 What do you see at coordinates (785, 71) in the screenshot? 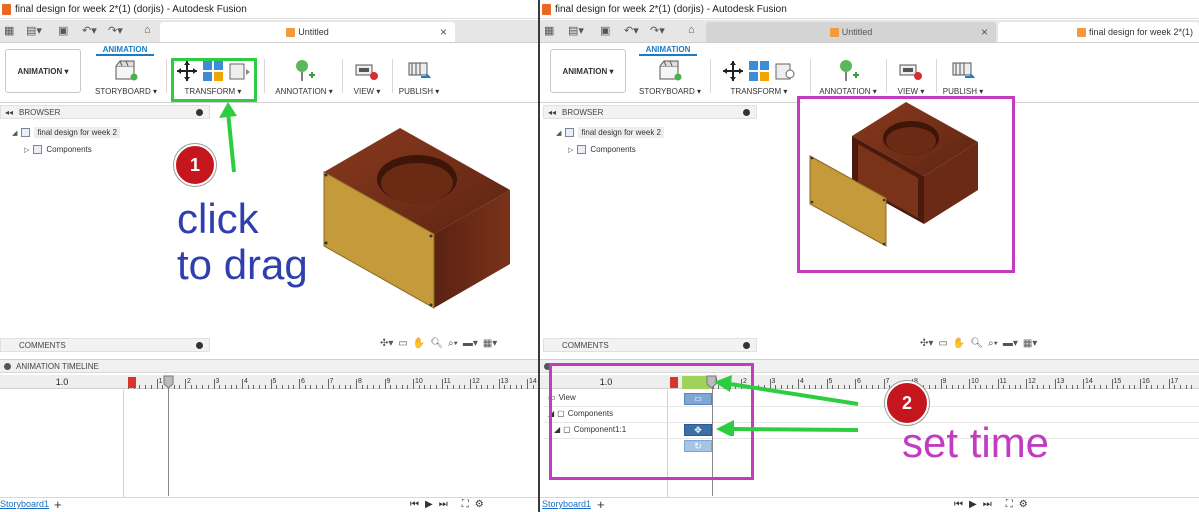
I see `explode-icon` at bounding box center [785, 71].